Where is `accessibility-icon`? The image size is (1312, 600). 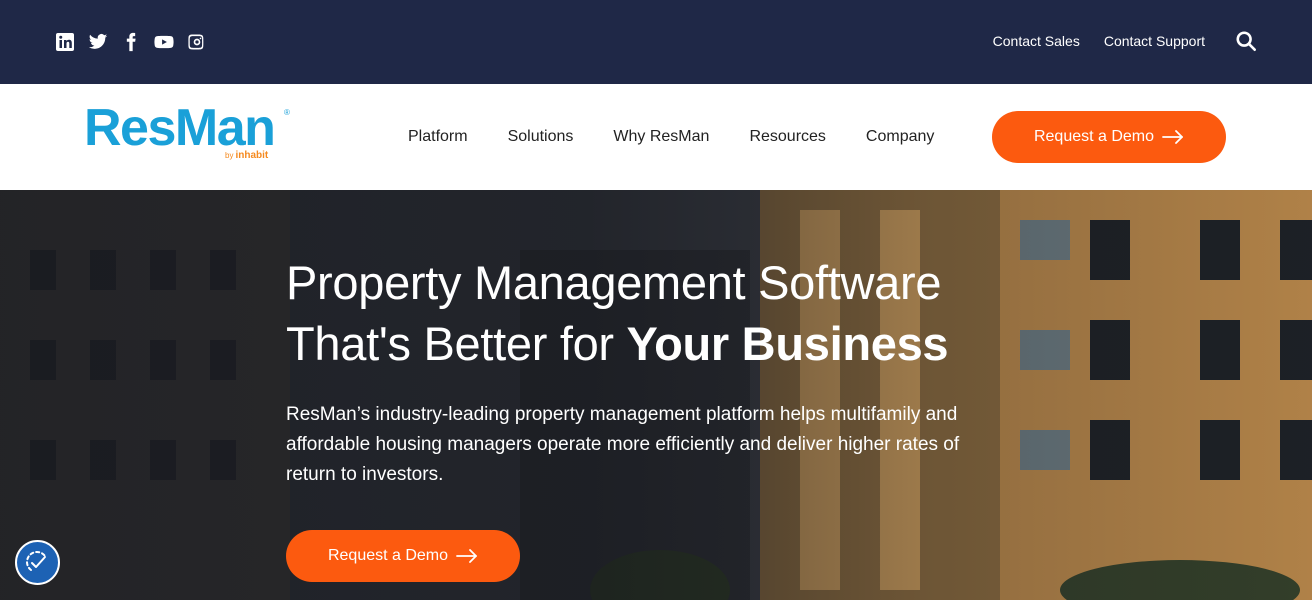
accessibility-icon is located at coordinates (35, 560).